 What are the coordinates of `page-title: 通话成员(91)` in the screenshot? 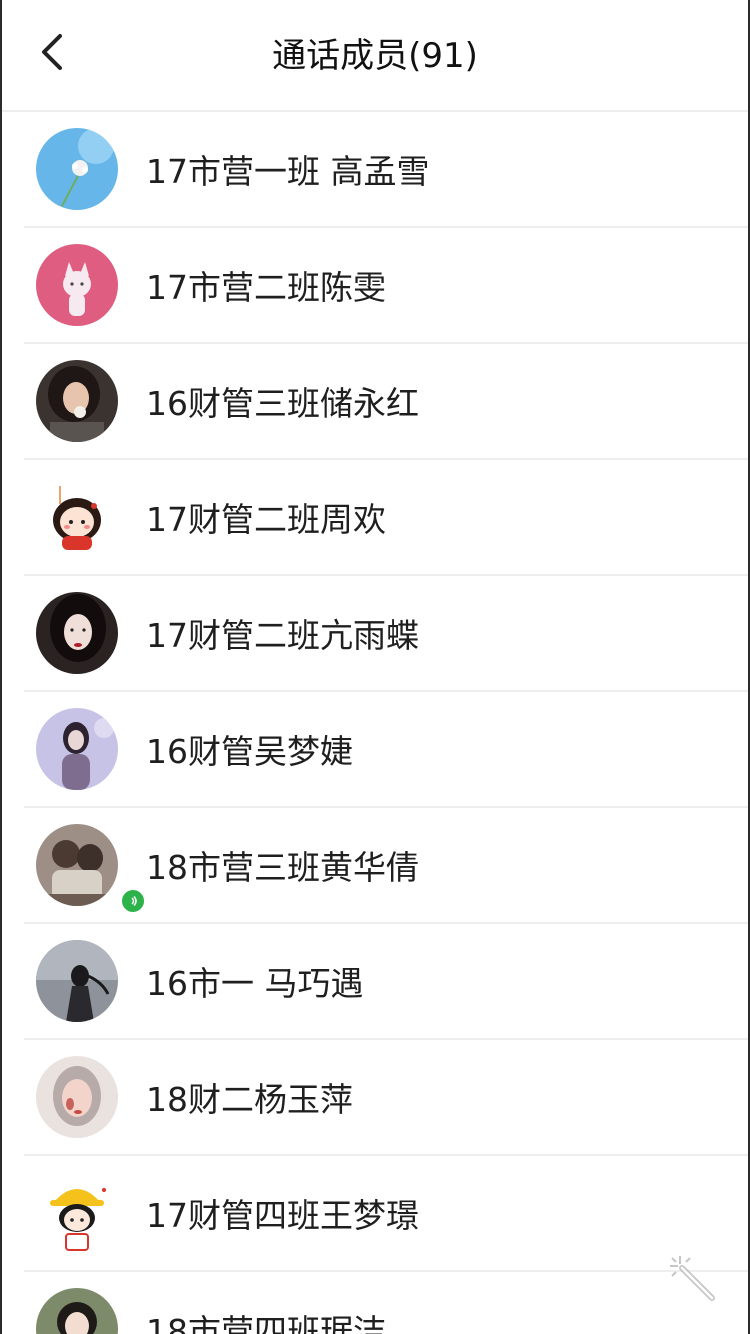 It's located at (375, 56).